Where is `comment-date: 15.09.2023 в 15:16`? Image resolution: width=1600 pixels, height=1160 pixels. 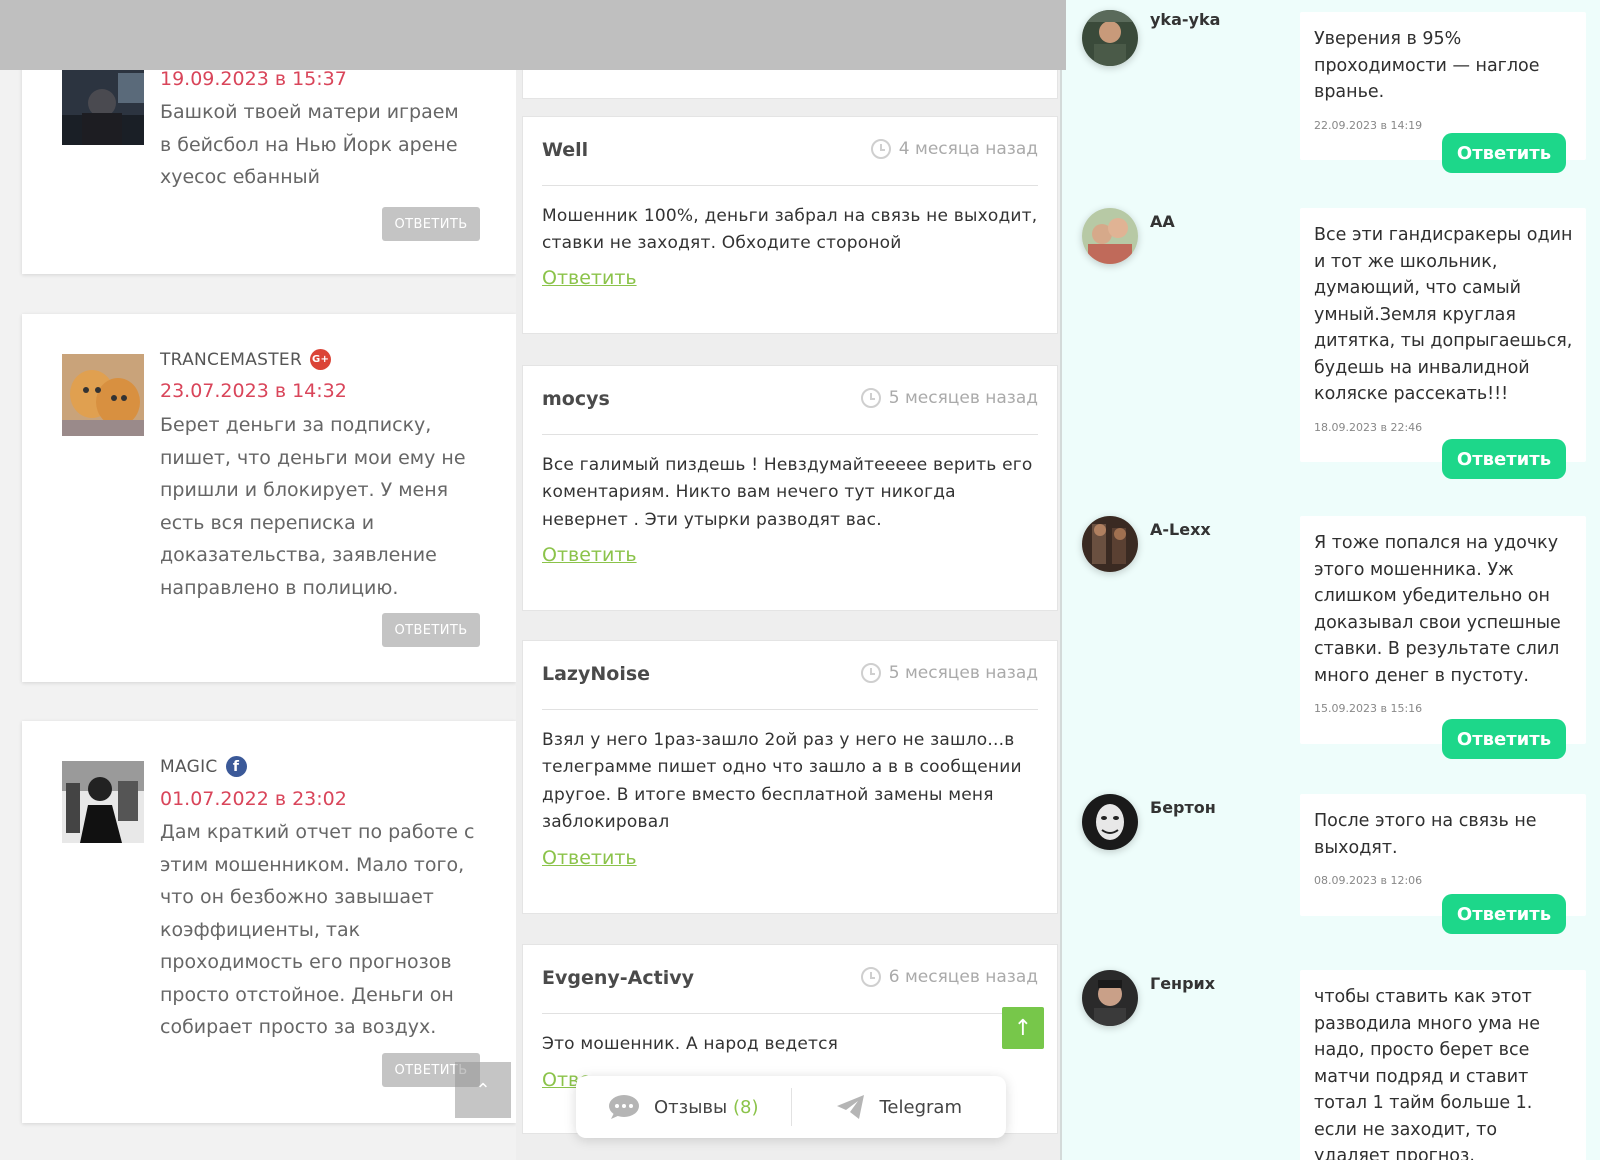
comment-date: 15.09.2023 в 15:16 is located at coordinates (1368, 708).